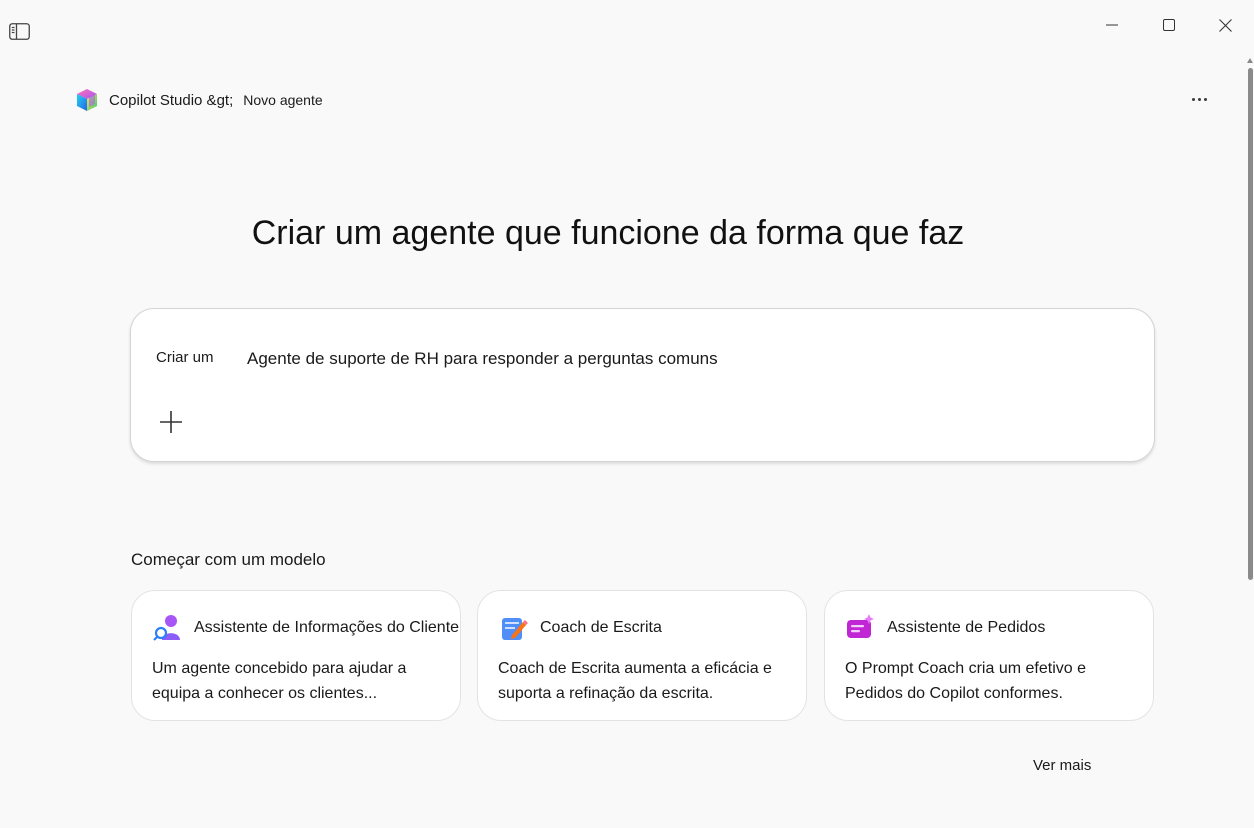  I want to click on scrollbar-thumb, so click(1250, 324).